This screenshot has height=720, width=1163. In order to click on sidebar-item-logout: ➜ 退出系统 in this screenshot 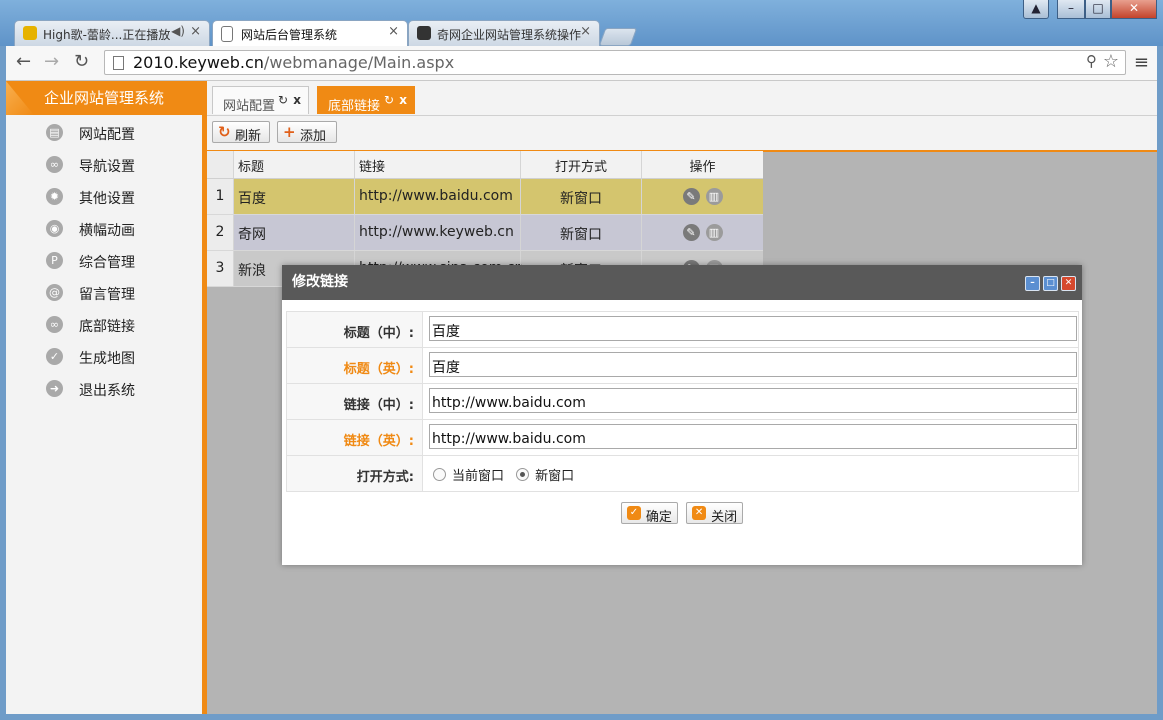, I will do `click(104, 389)`.